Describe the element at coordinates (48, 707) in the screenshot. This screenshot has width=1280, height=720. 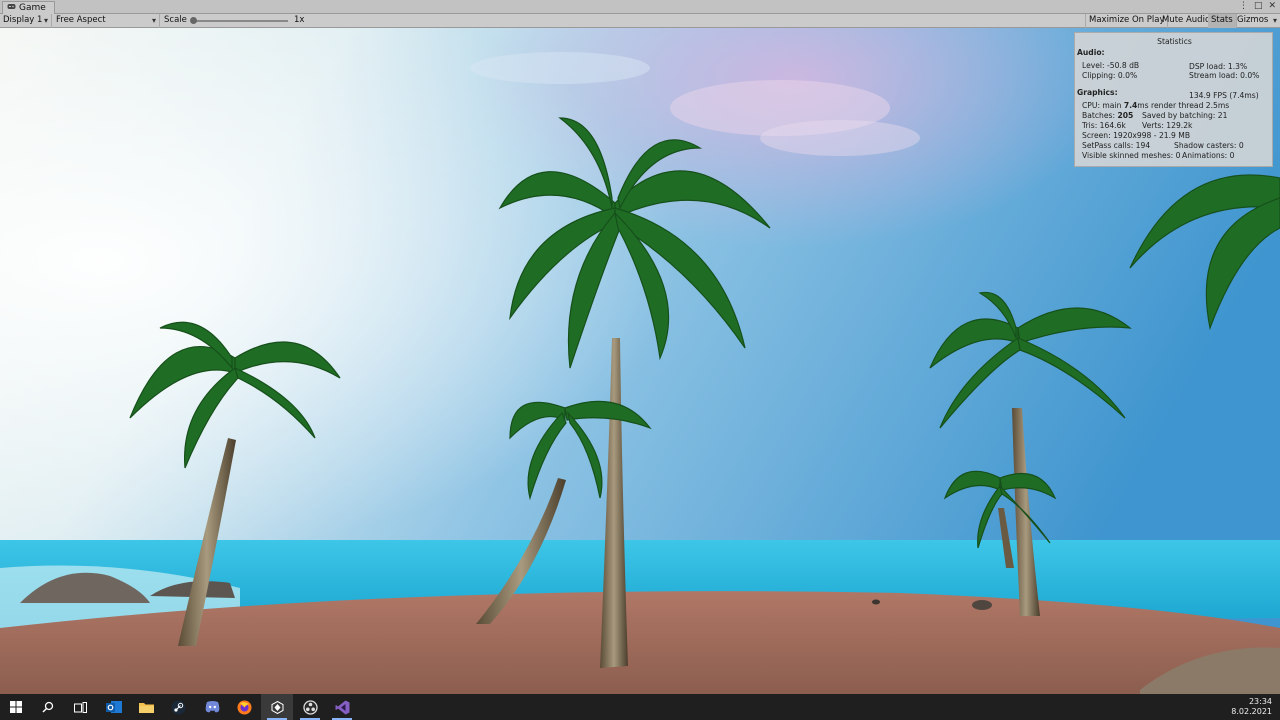
I see `search-icon` at that location.